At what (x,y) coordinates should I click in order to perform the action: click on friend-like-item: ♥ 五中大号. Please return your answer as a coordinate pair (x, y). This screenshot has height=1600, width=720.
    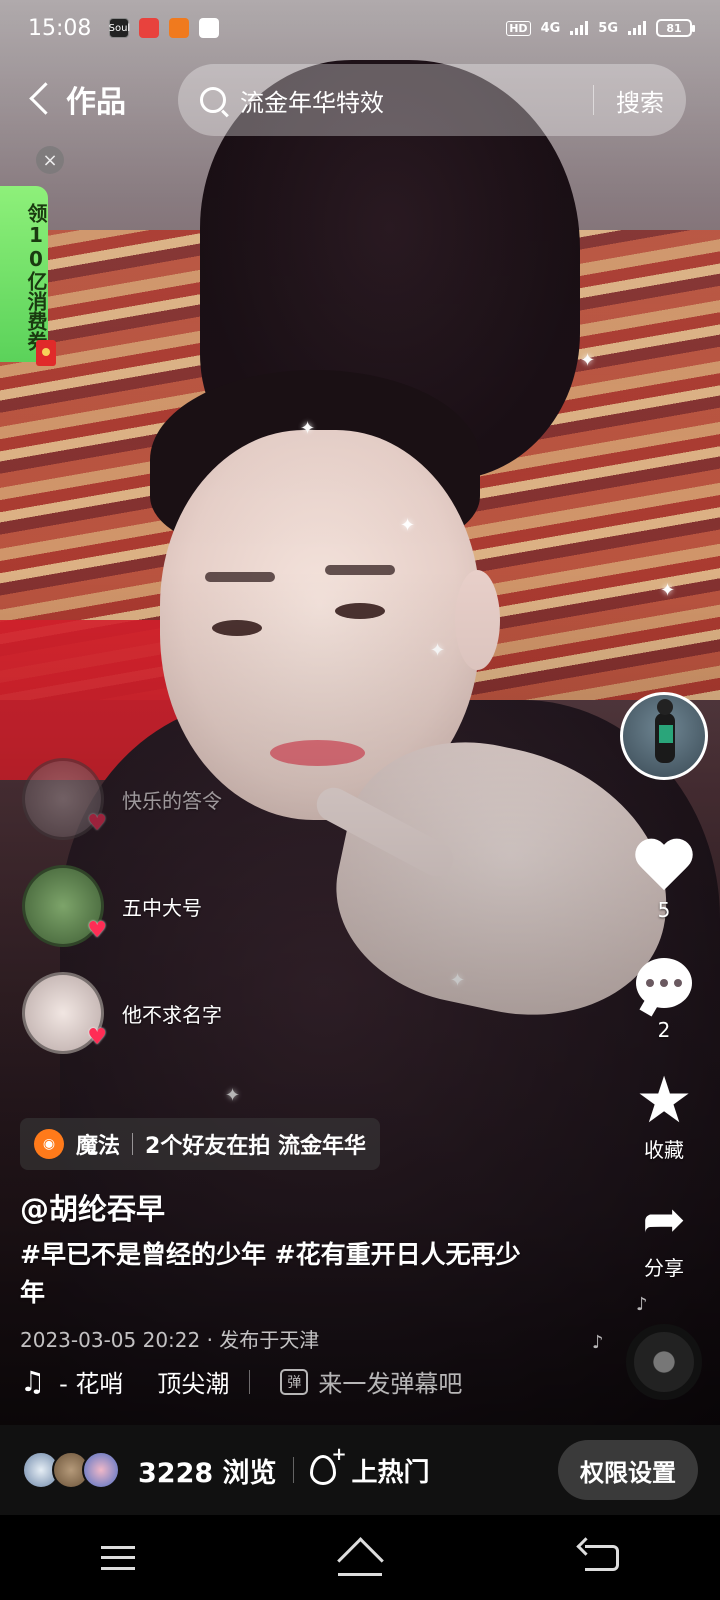
    Looking at the image, I should click on (112, 906).